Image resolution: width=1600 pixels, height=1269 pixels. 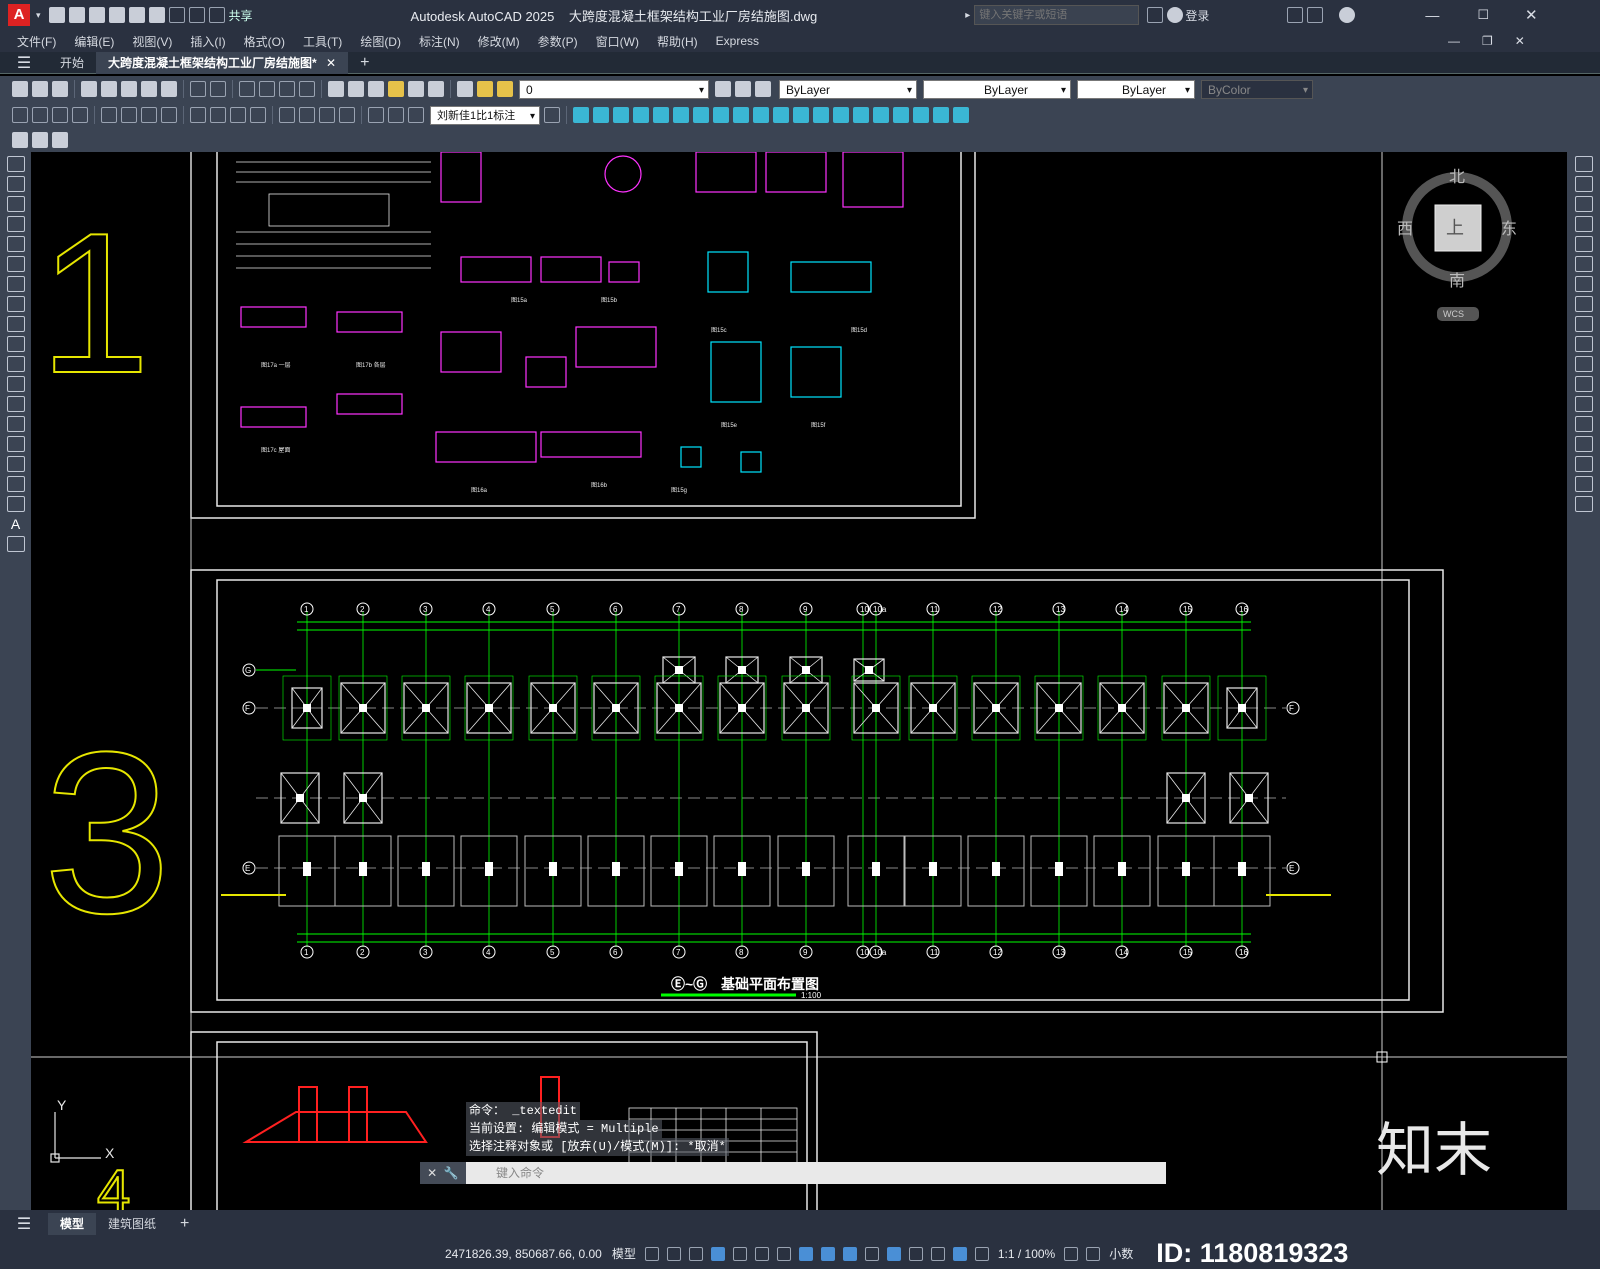 What do you see at coordinates (997, 89) in the screenshot?
I see `linetype-dropdown: ByLayer ▾` at bounding box center [997, 89].